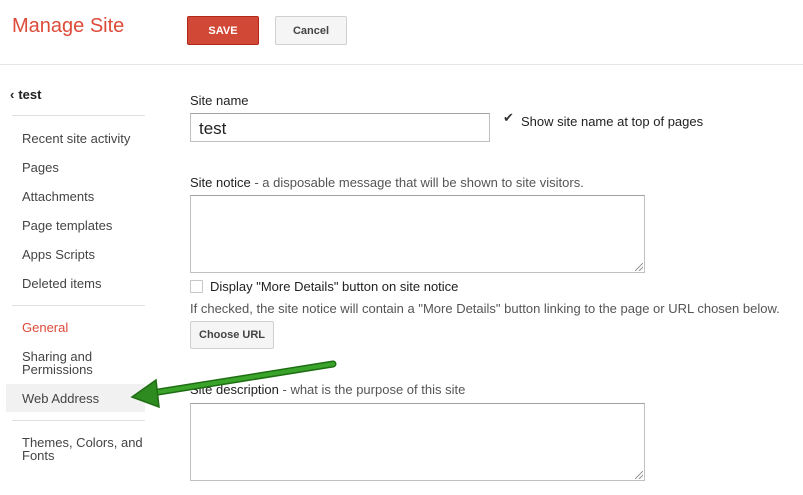 This screenshot has height=495, width=803. What do you see at coordinates (242, 378) in the screenshot?
I see `arrow-shaft` at bounding box center [242, 378].